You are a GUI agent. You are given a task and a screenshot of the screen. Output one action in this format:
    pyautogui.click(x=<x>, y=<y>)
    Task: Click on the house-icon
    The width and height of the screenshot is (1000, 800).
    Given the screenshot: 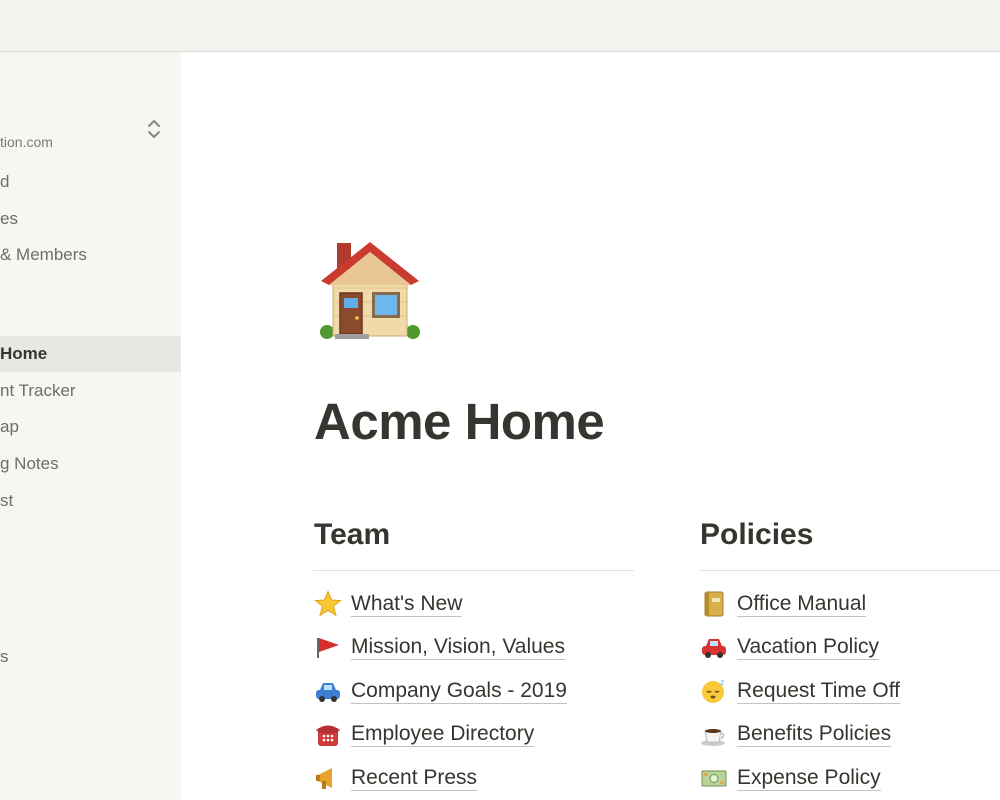 What is the action you would take?
    pyautogui.click(x=370, y=291)
    